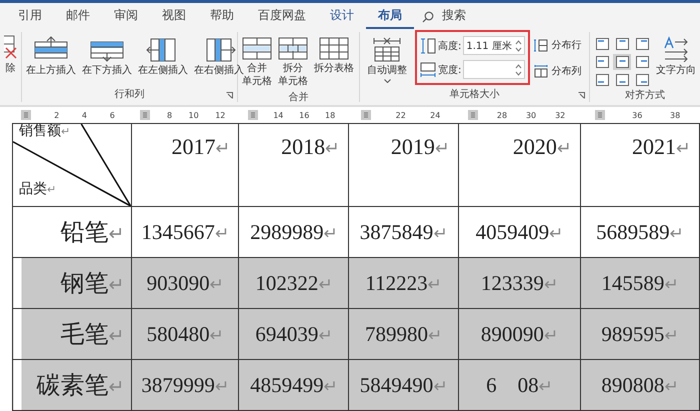  What do you see at coordinates (639, 334) in the screenshot?
I see `table-cell: 989595↵` at bounding box center [639, 334].